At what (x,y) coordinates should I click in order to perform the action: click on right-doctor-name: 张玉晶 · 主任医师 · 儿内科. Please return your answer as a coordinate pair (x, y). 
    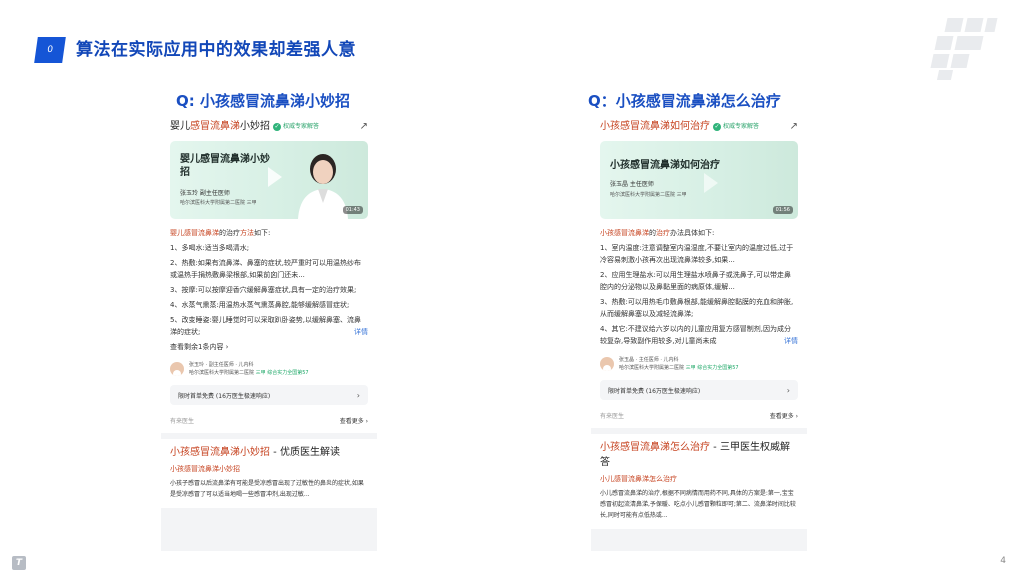
    Looking at the image, I should click on (649, 360).